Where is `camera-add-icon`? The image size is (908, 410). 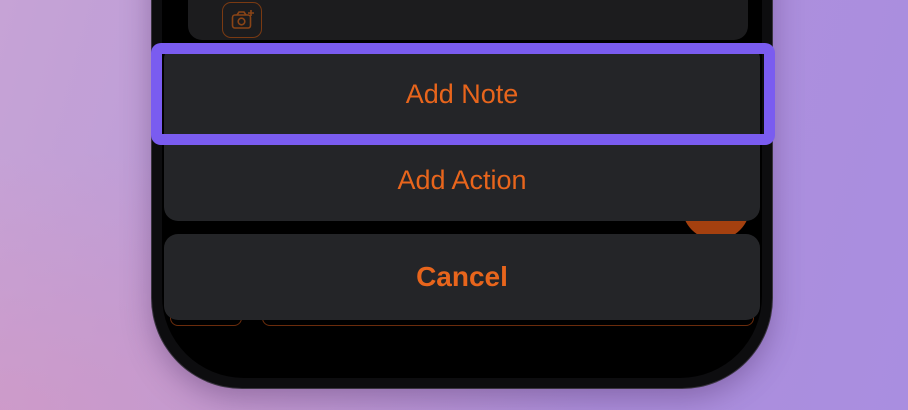
camera-add-icon is located at coordinates (242, 20).